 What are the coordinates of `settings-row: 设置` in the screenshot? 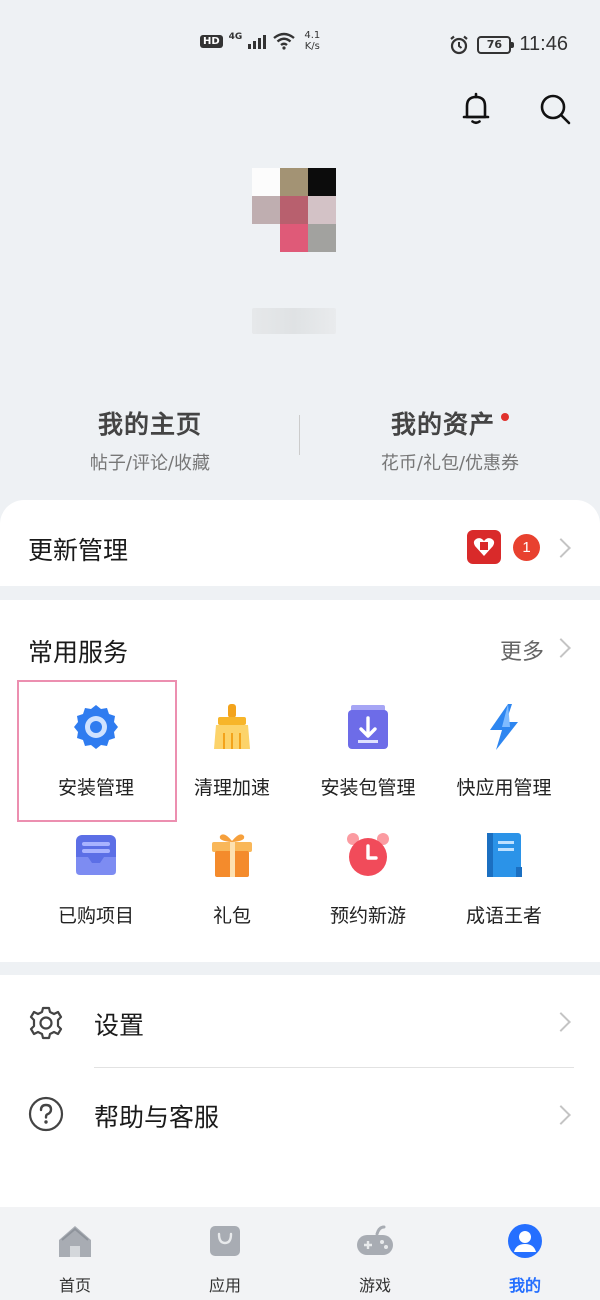 It's located at (300, 1022).